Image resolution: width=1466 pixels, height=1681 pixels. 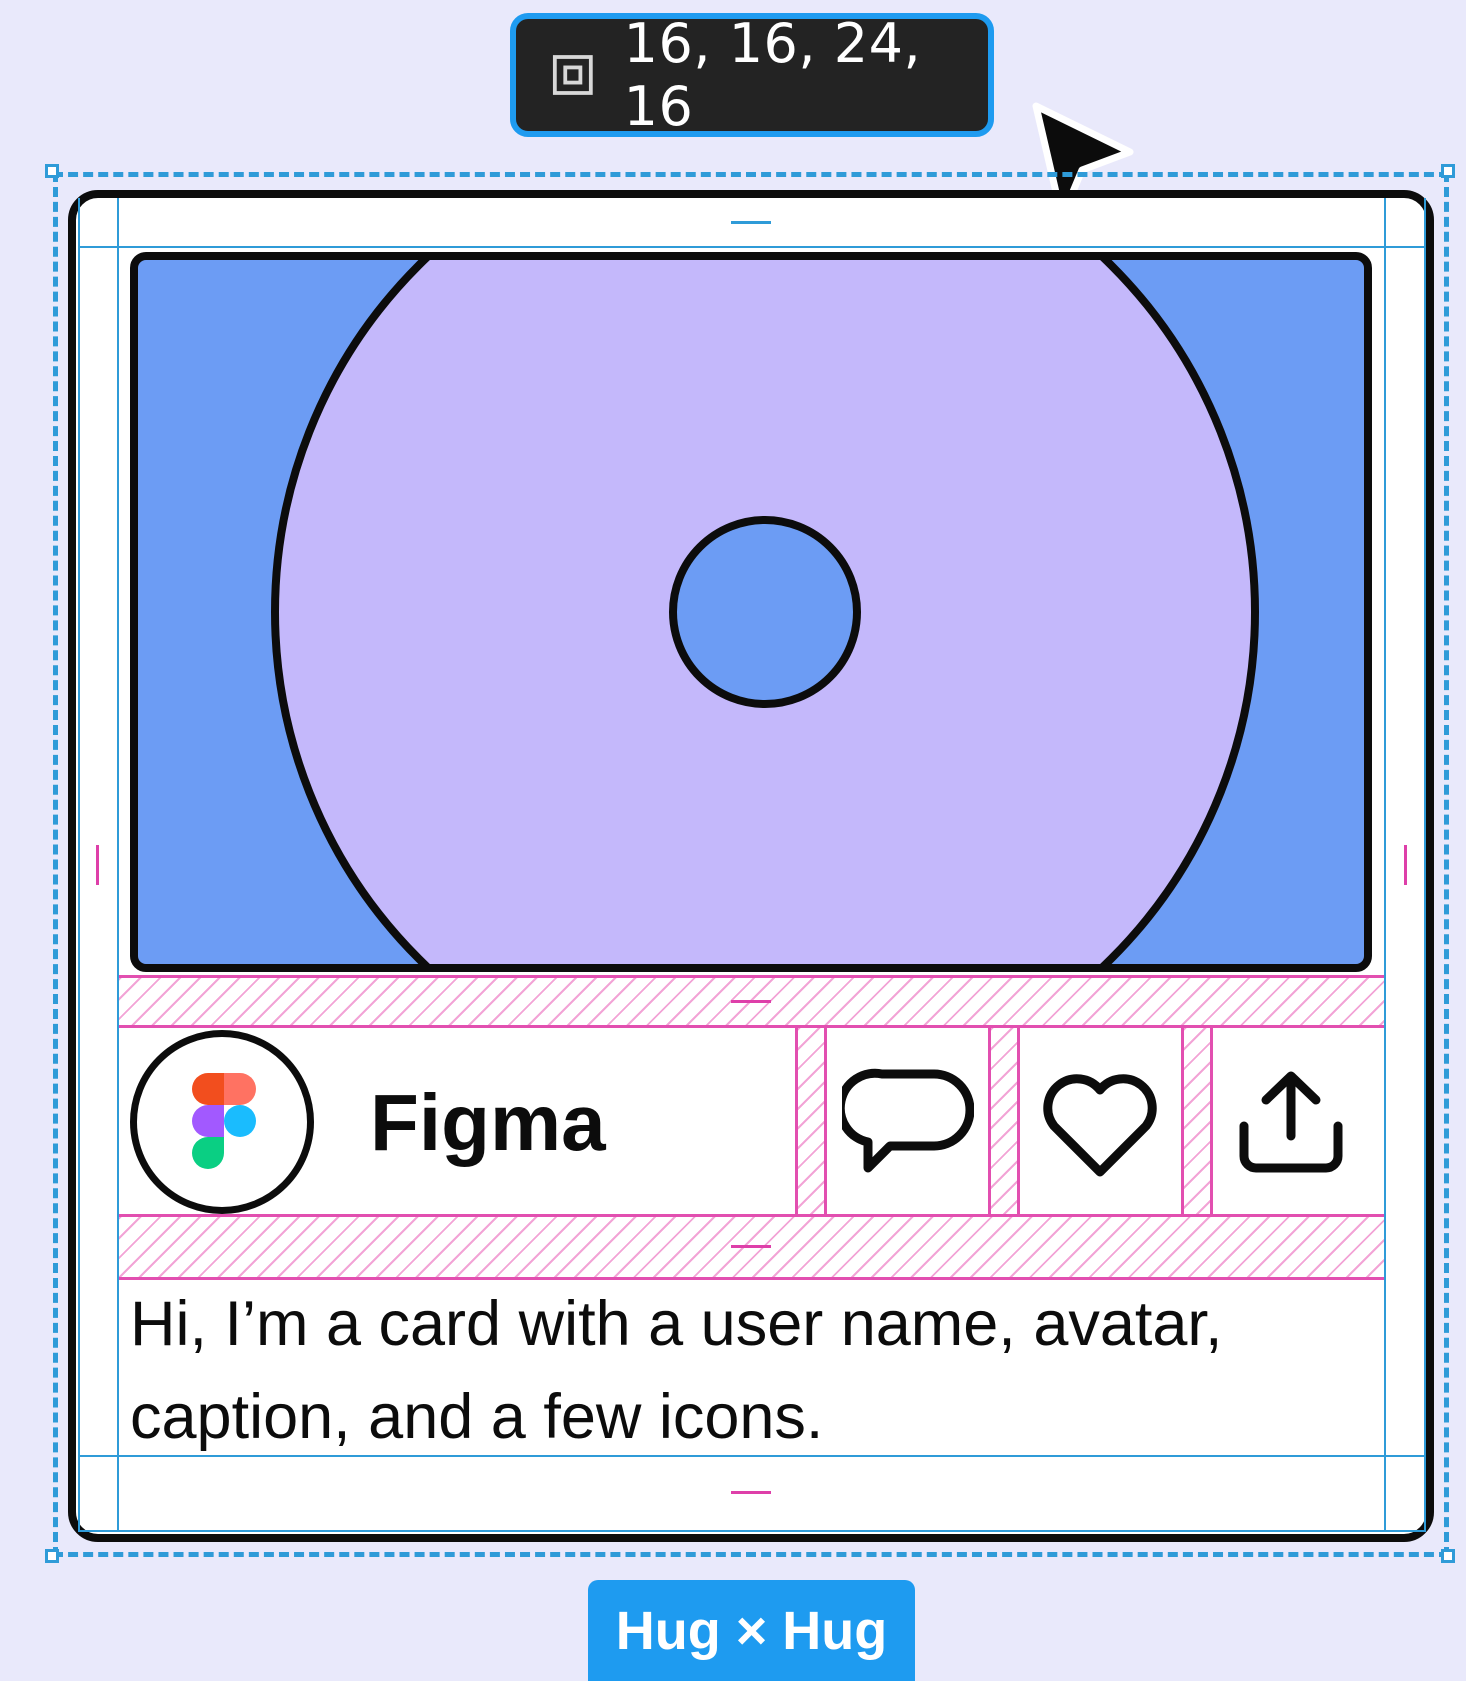 What do you see at coordinates (751, 1246) in the screenshot?
I see `gap-mark-bottom` at bounding box center [751, 1246].